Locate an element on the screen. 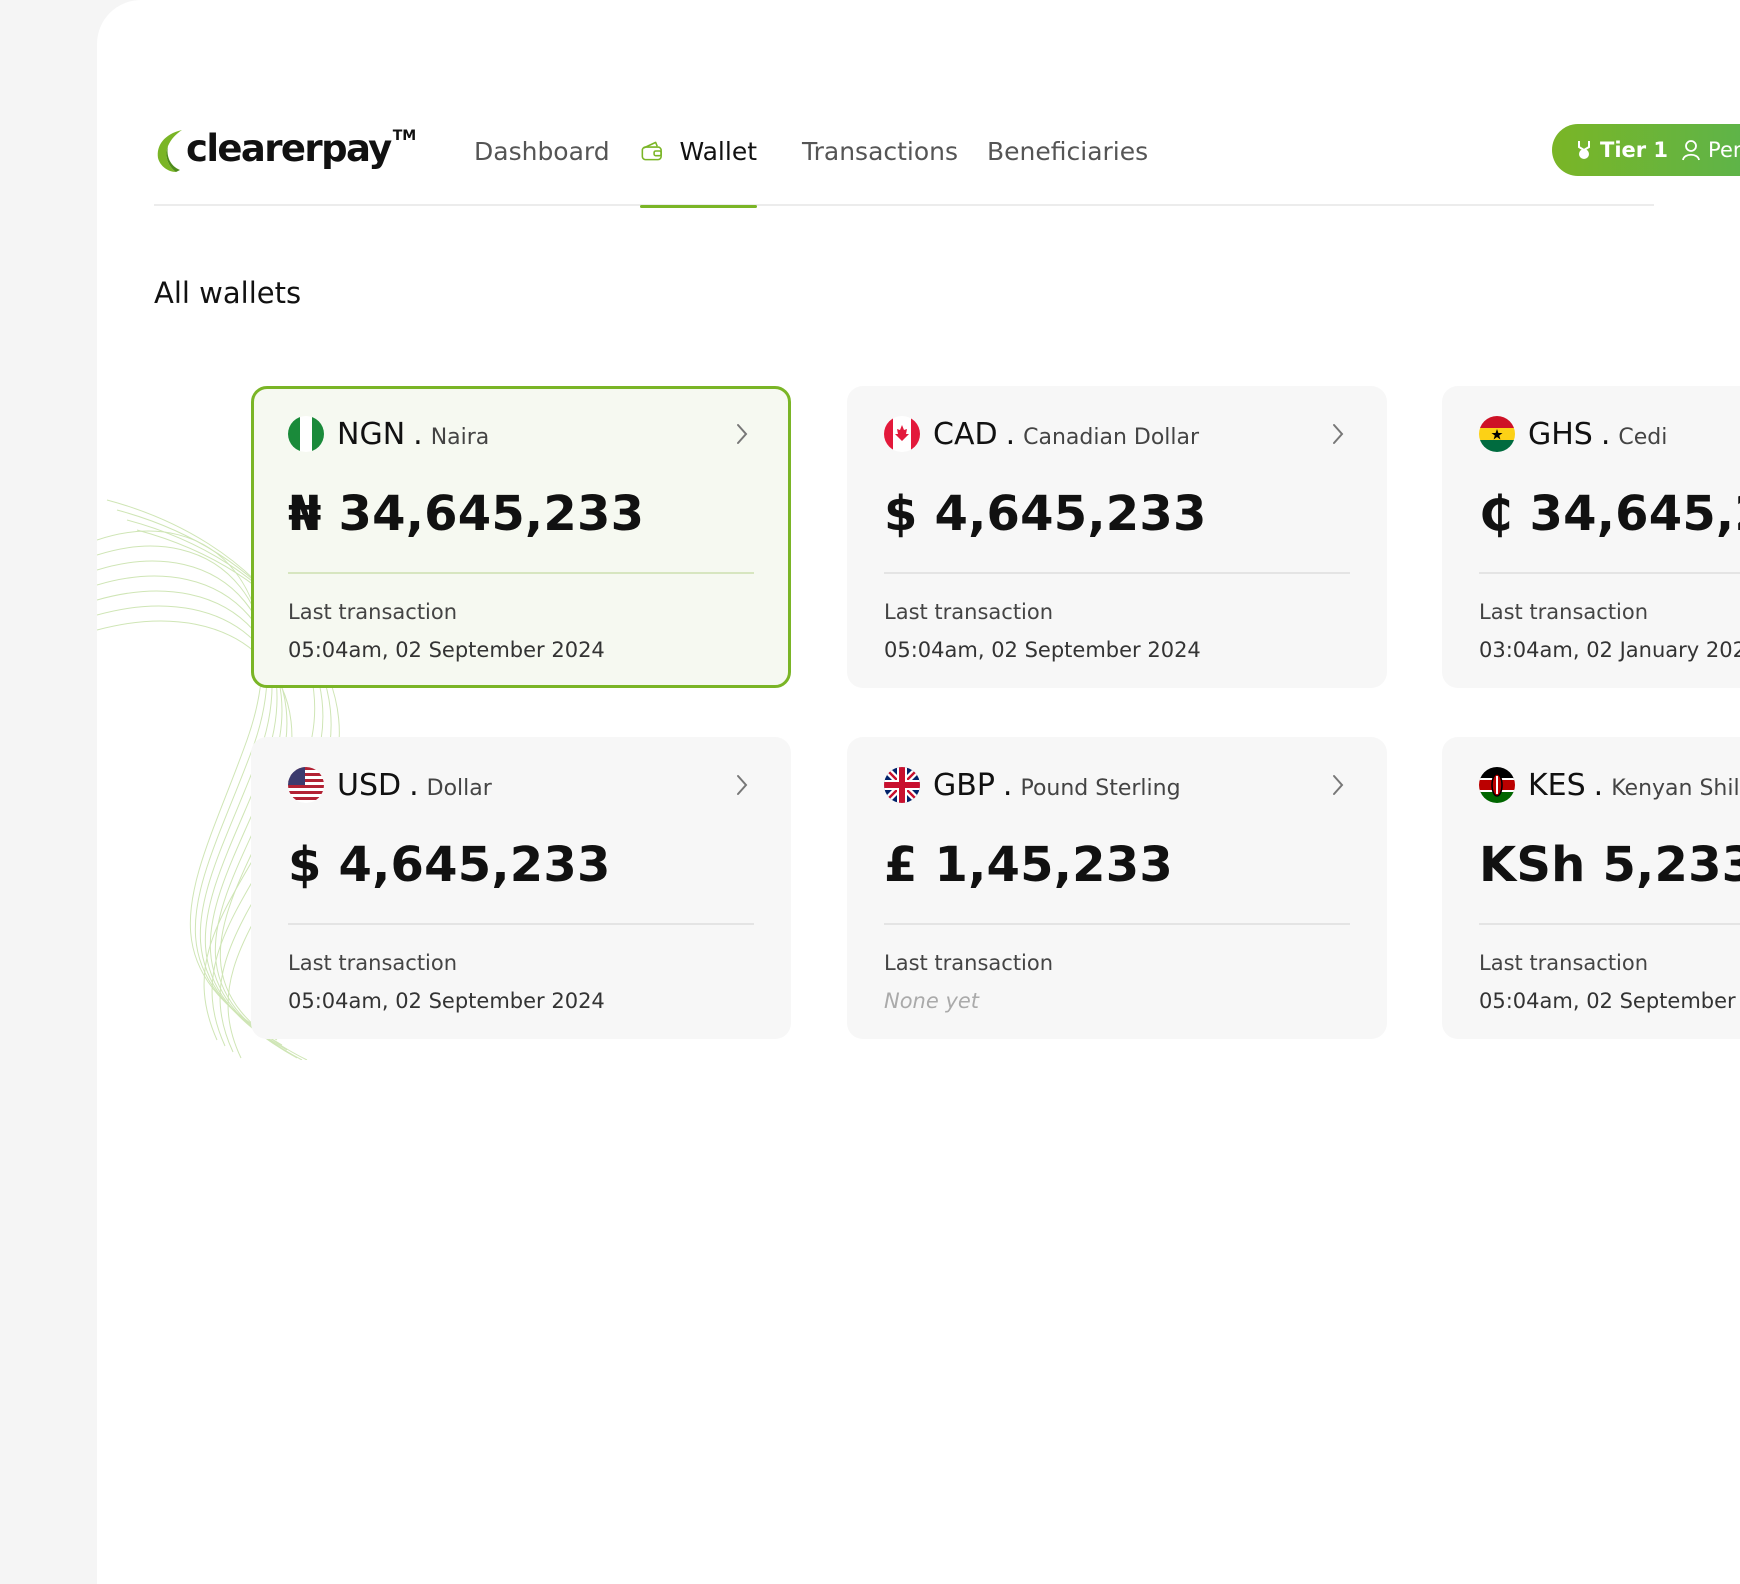 The width and height of the screenshot is (1740, 1584). nav-label: Beneficiaries is located at coordinates (1068, 151).